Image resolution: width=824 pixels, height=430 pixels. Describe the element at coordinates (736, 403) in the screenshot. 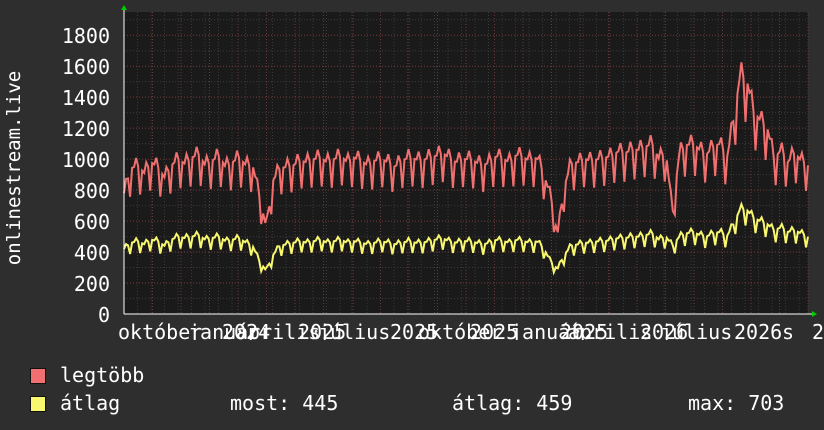

I see `stat-max: max: 703` at that location.